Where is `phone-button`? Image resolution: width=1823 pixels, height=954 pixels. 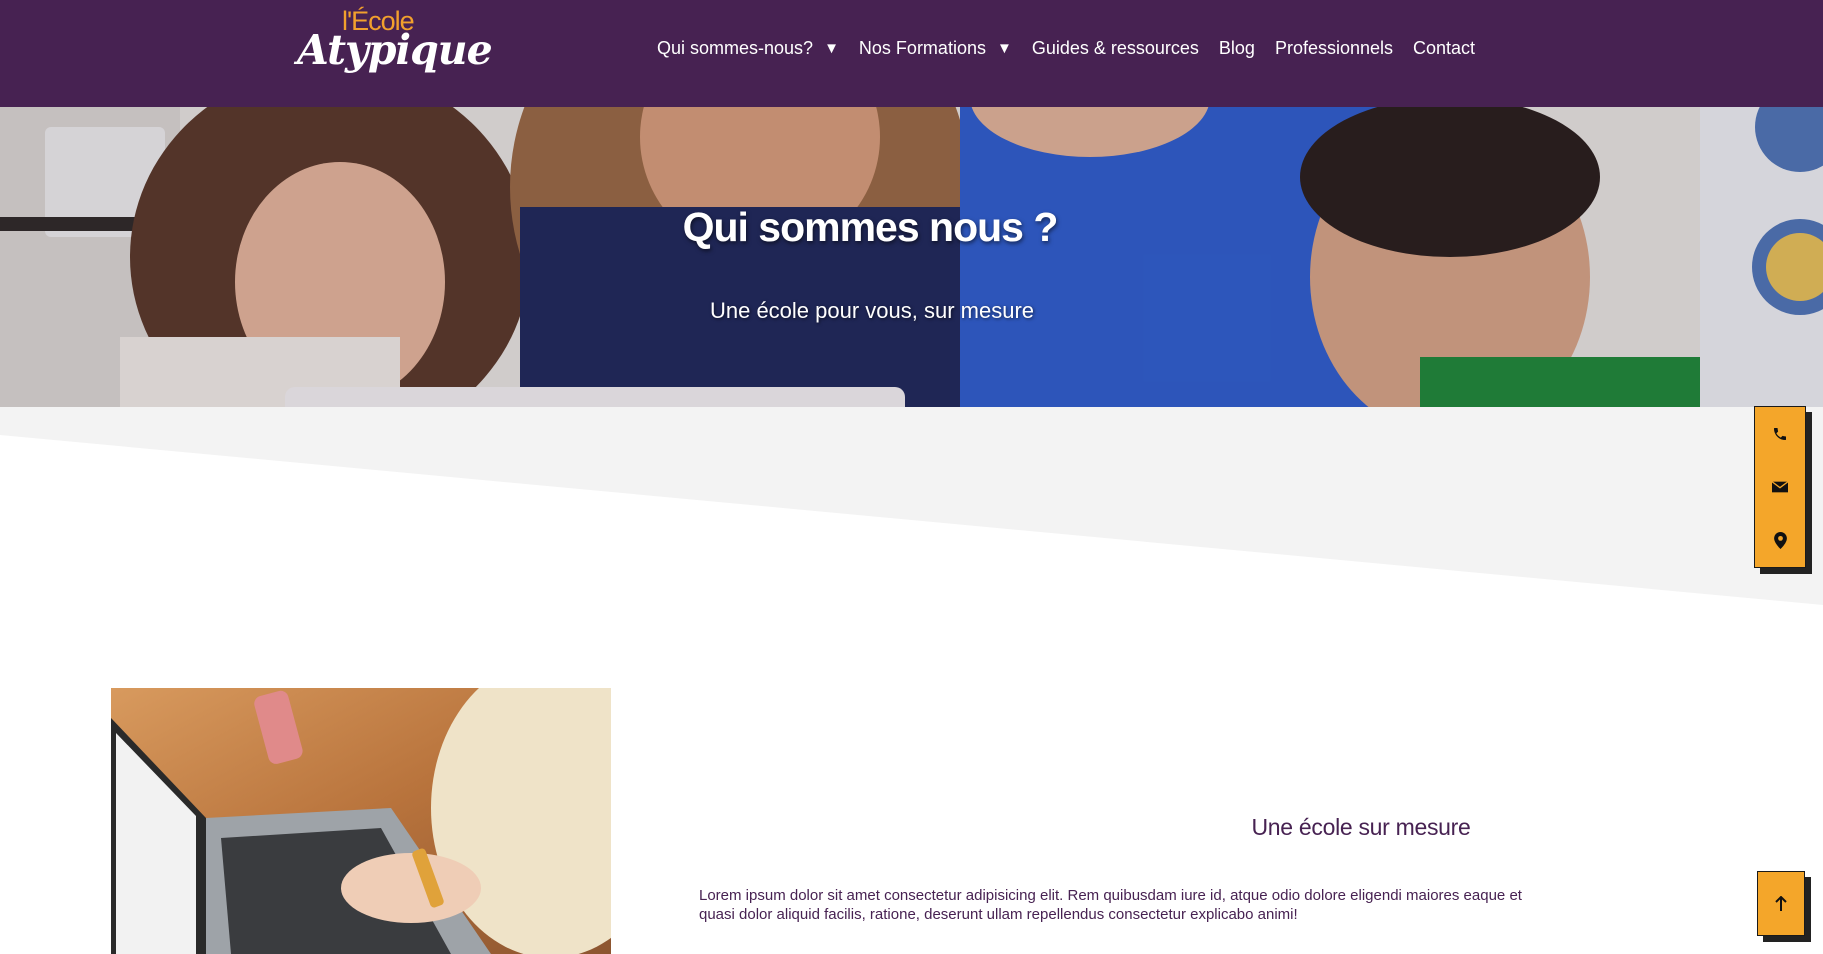
phone-button is located at coordinates (1780, 434).